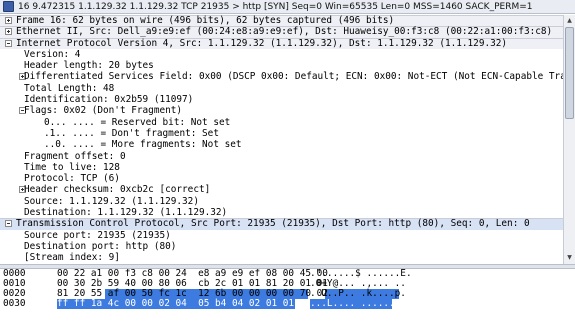  What do you see at coordinates (103, 111) in the screenshot?
I see `tree-row-label: Flags: 0x02 (Don't Fragment)` at bounding box center [103, 111].